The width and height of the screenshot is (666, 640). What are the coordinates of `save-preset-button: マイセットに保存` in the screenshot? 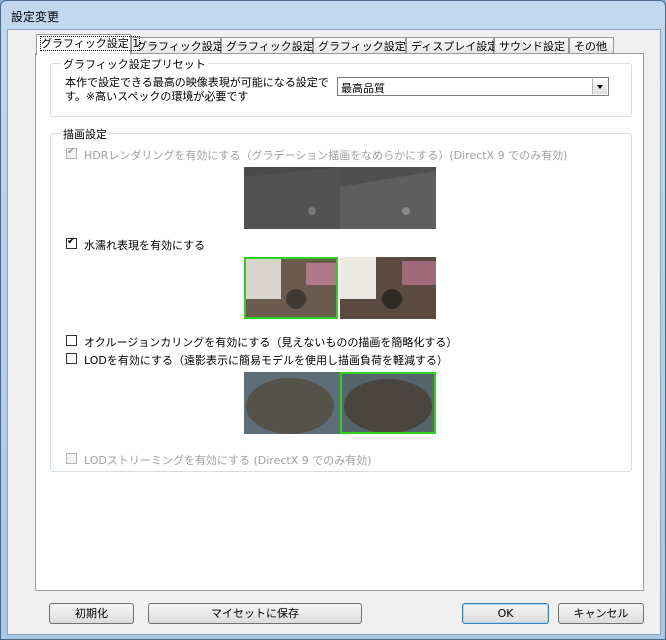 It's located at (255, 613).